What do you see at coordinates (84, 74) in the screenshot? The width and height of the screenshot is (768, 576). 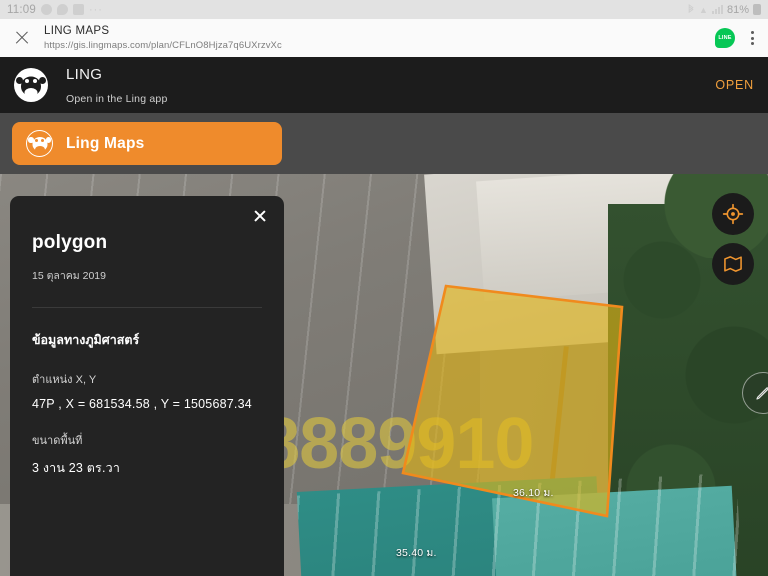 I see `promo-app-name: LING` at bounding box center [84, 74].